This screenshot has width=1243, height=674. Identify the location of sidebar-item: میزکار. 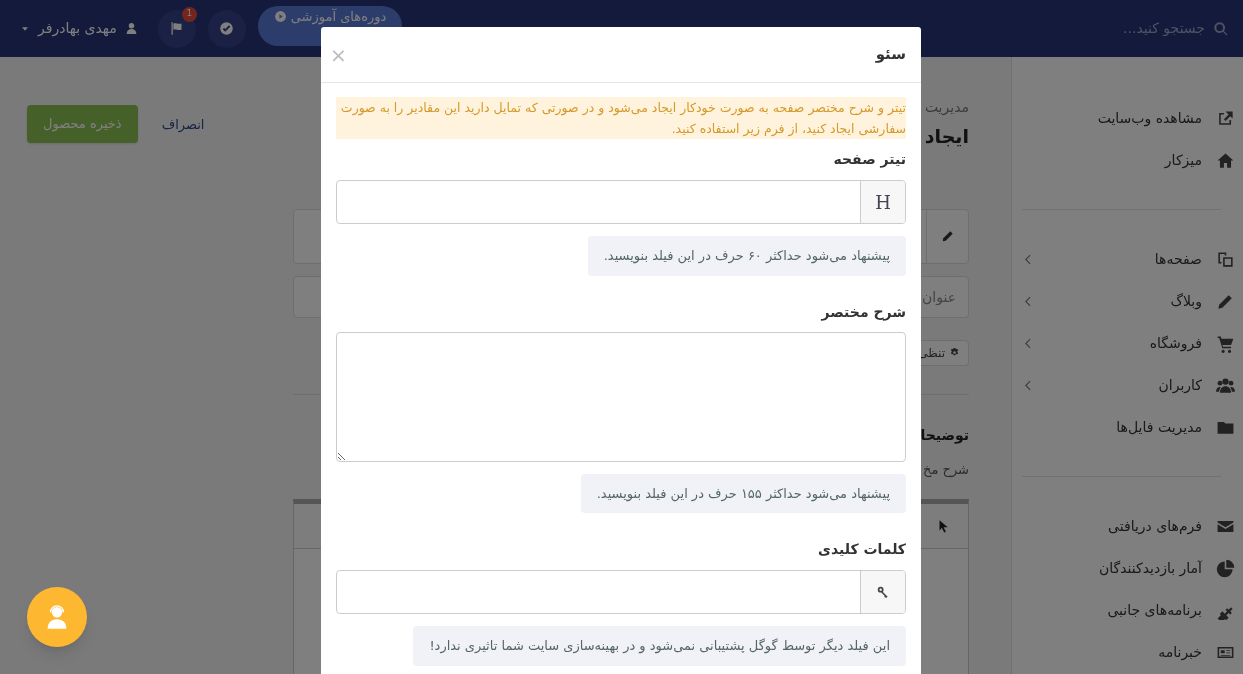
(1127, 160).